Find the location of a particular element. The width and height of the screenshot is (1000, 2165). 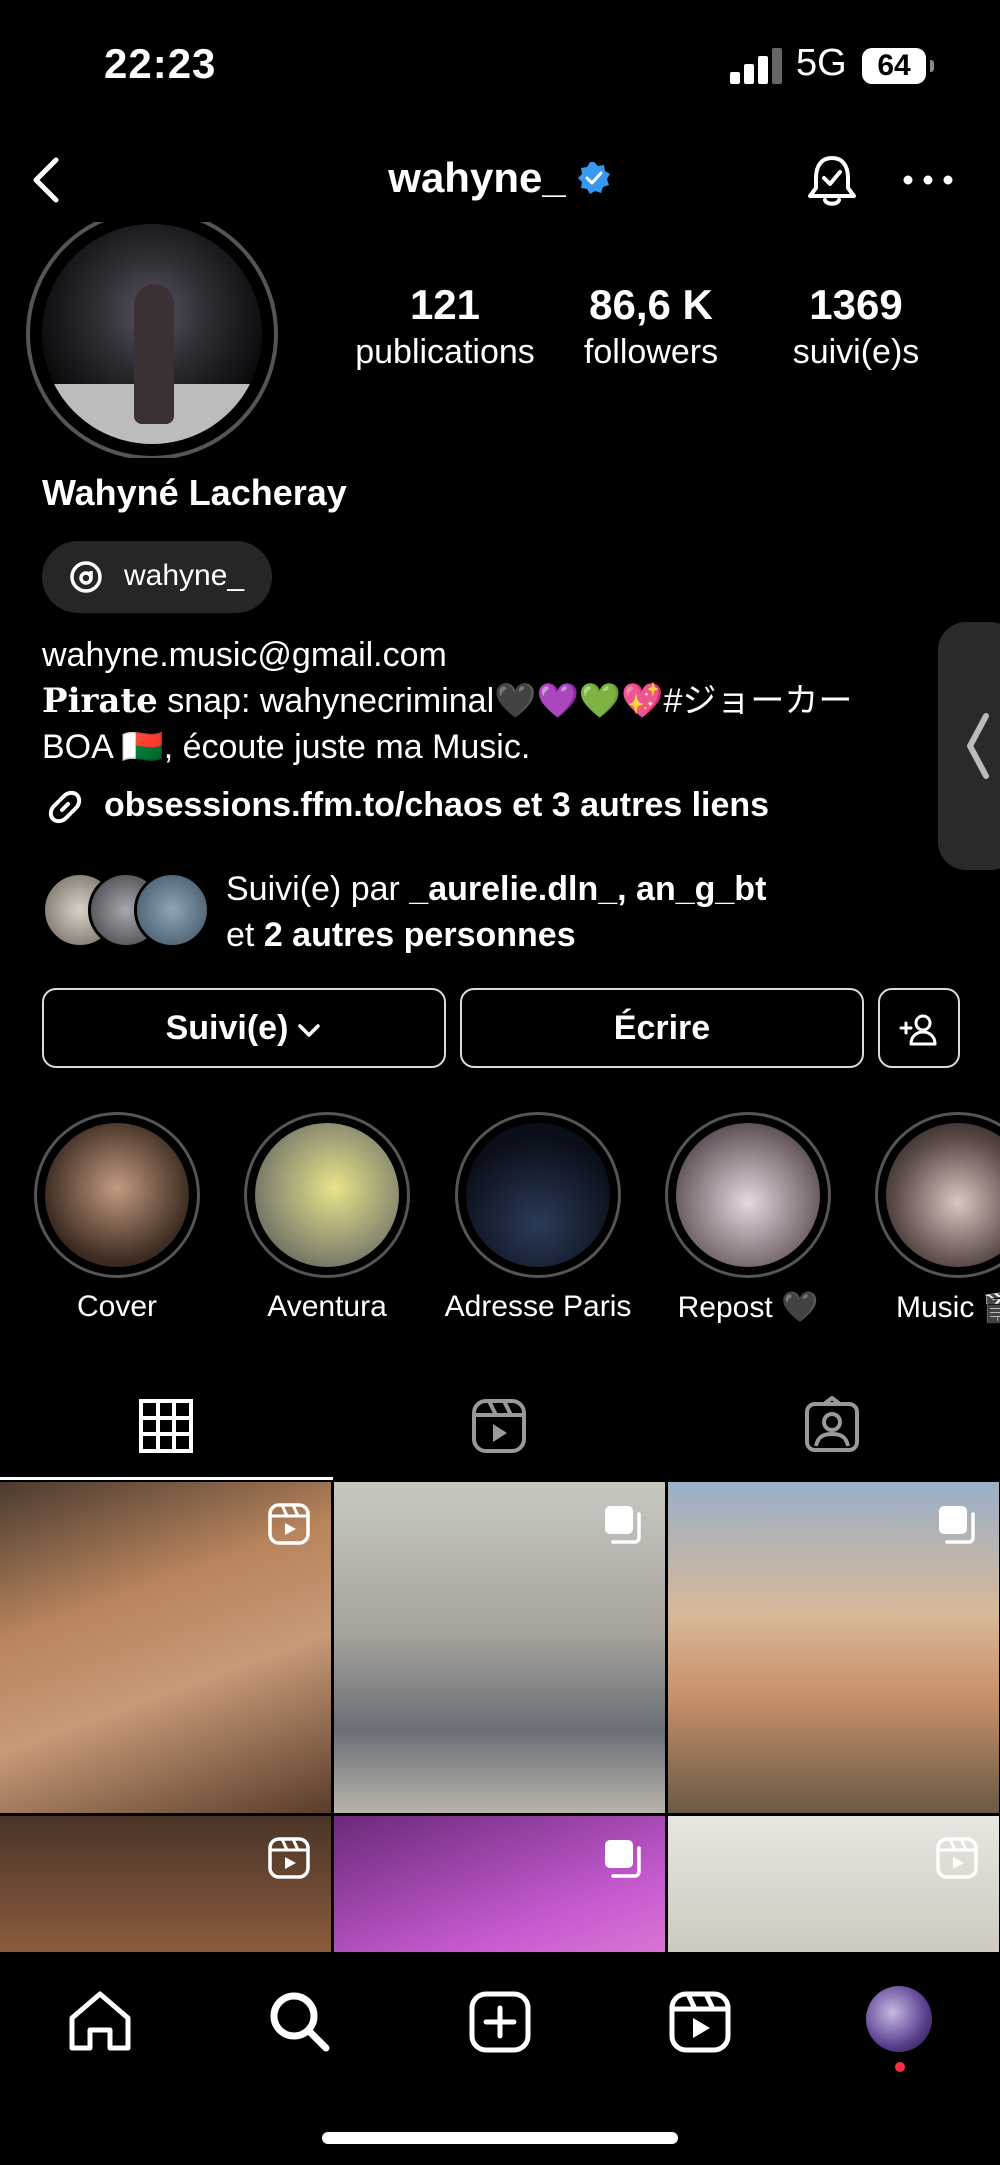

home-indicator is located at coordinates (500, 2138).